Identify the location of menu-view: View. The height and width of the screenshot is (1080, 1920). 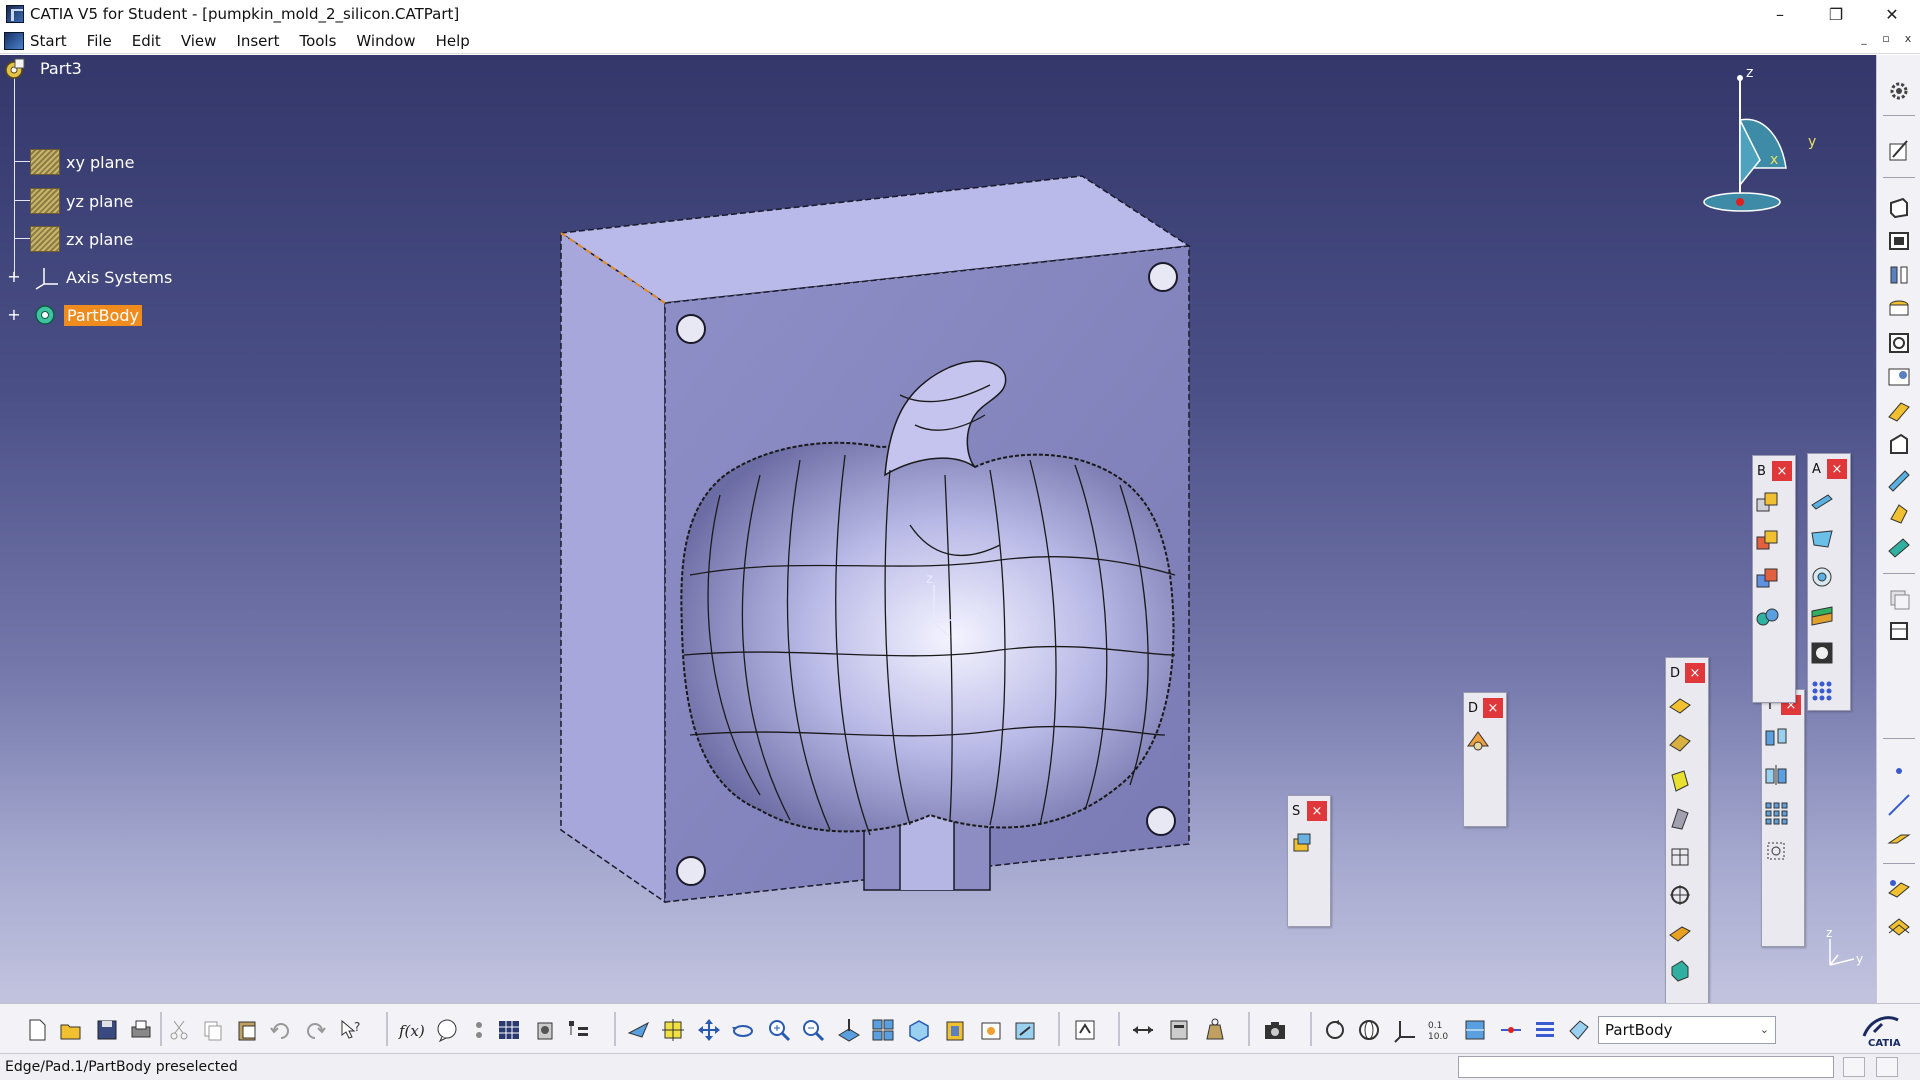
(199, 41).